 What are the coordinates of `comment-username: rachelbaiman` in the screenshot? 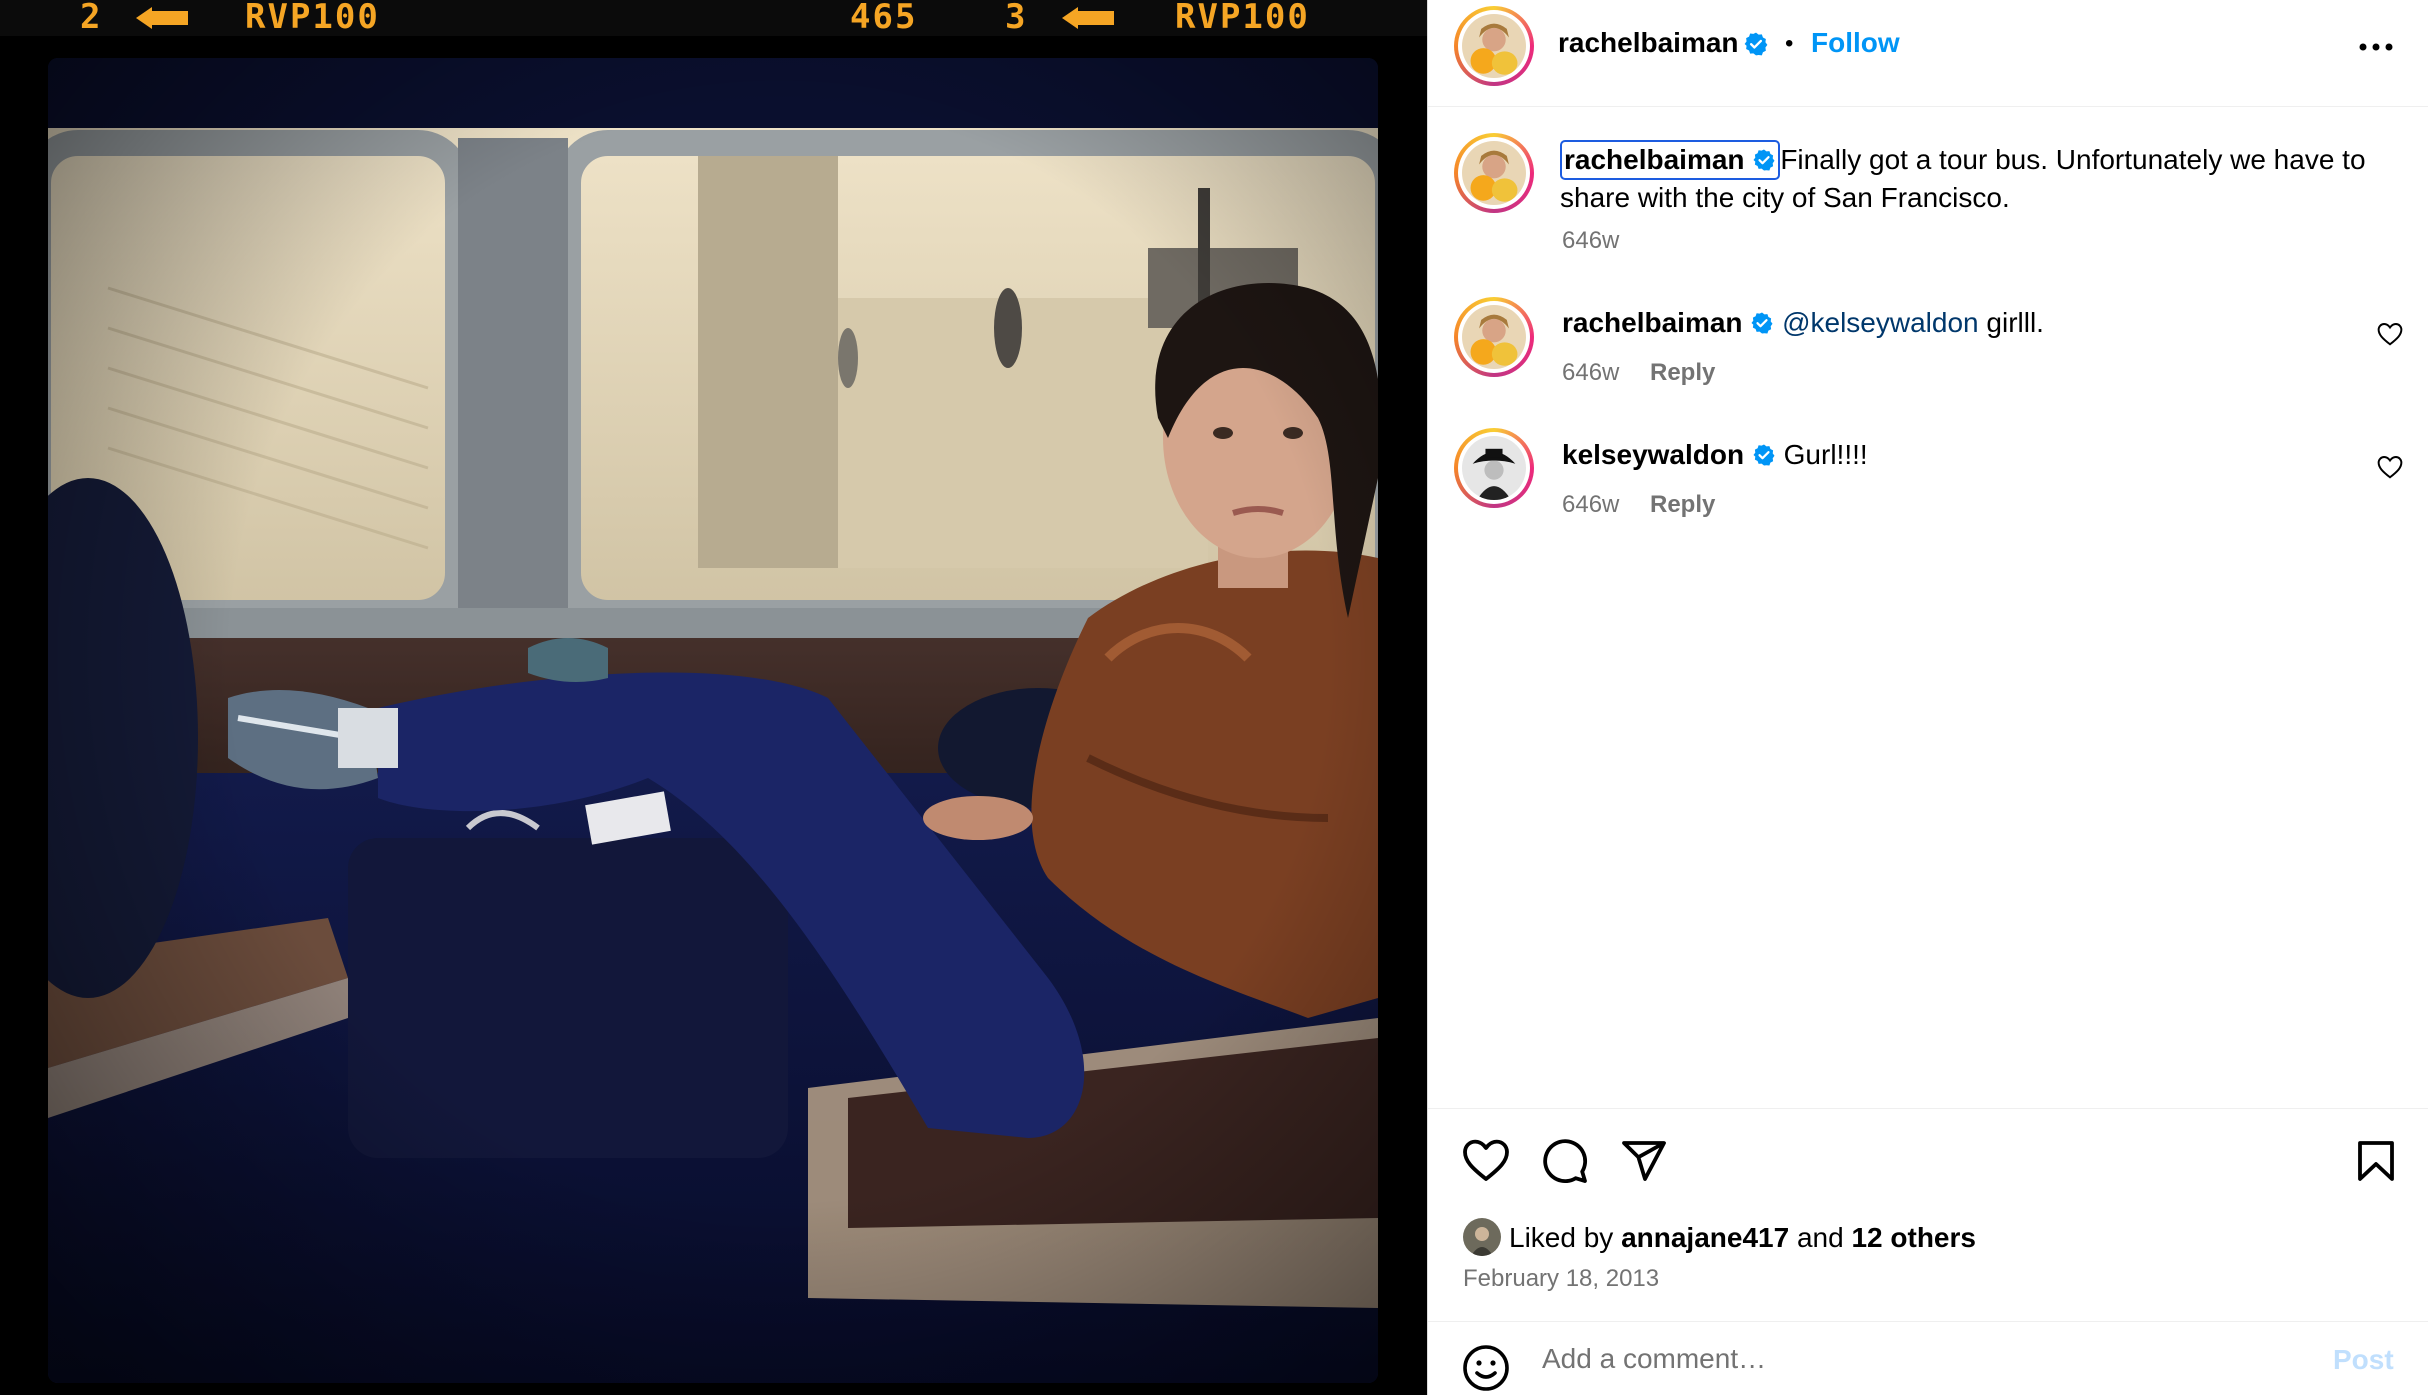 It's located at (1652, 322).